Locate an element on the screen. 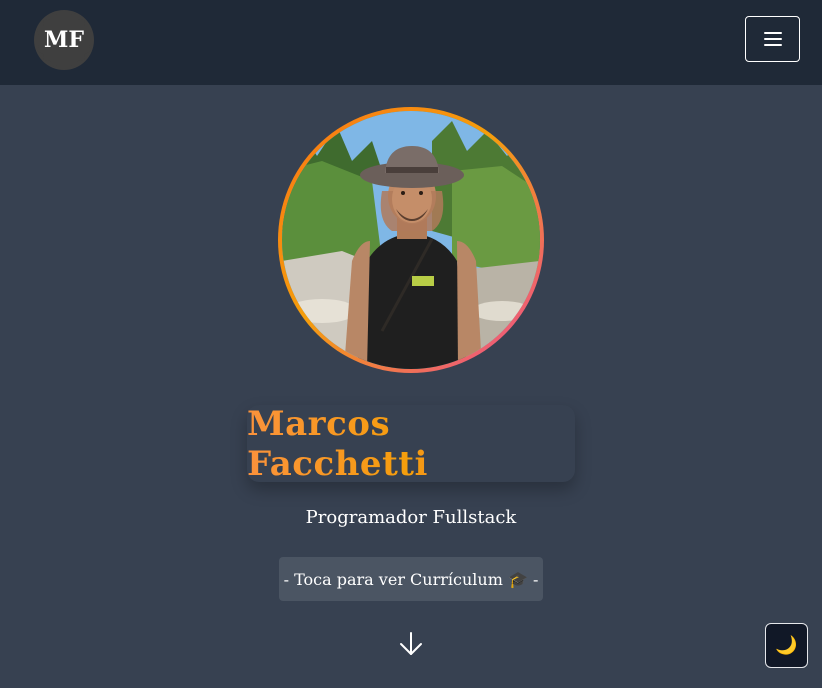 The image size is (822, 688). arrow-down-icon is located at coordinates (411, 644).